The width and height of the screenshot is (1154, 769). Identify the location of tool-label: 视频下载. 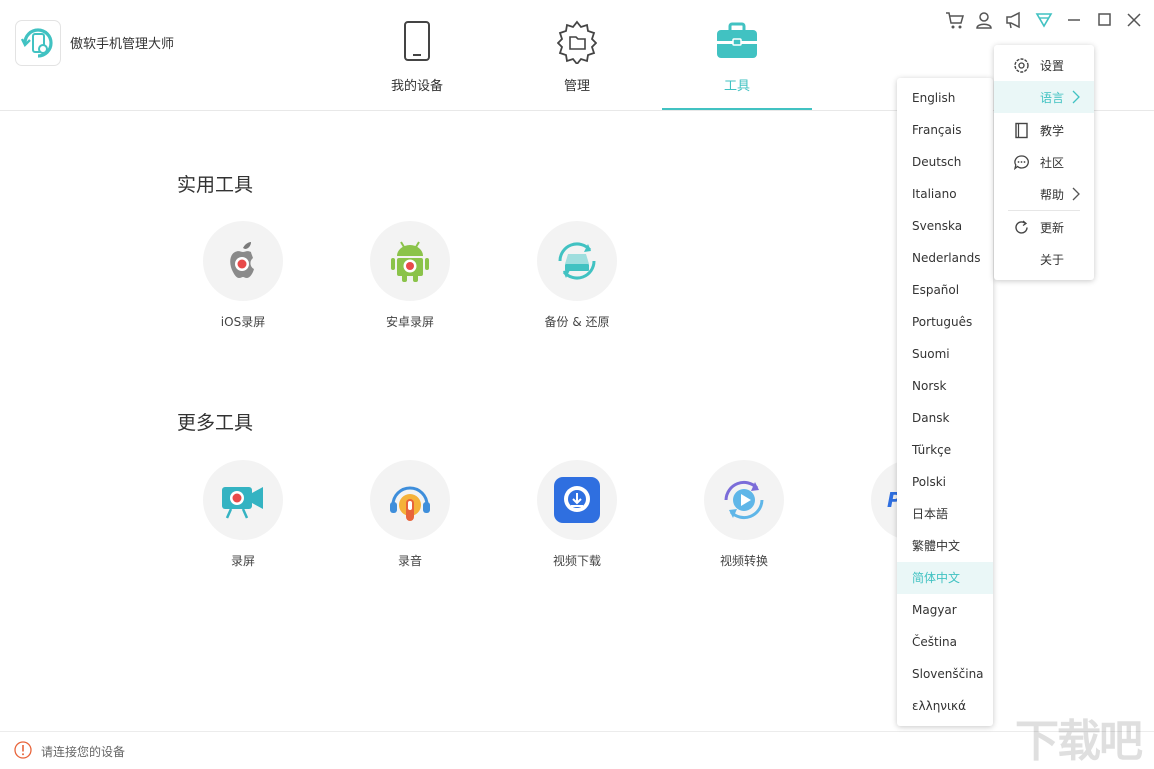
(576, 561).